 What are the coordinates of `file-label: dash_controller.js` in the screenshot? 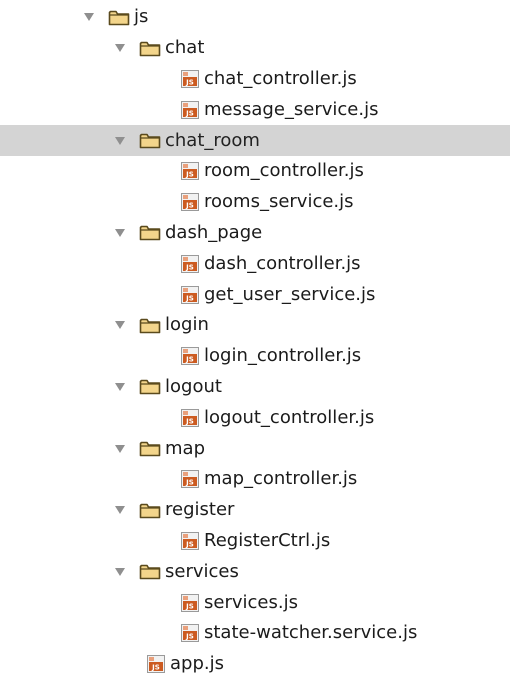 It's located at (282, 263).